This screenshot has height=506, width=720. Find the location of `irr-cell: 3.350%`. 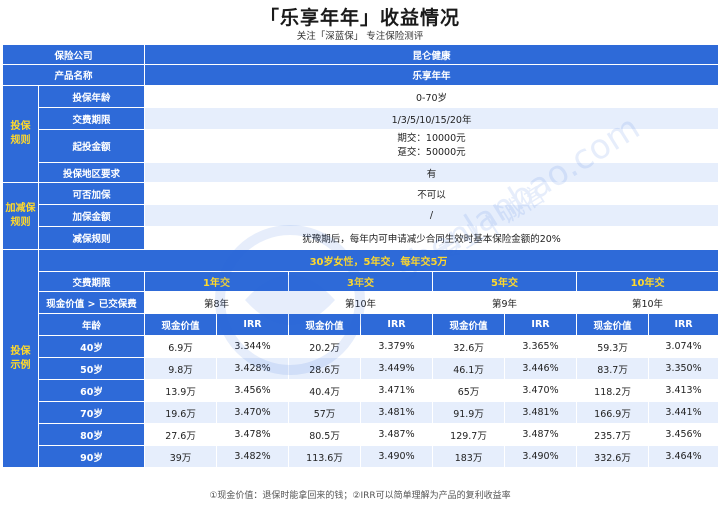

irr-cell: 3.350% is located at coordinates (684, 368).